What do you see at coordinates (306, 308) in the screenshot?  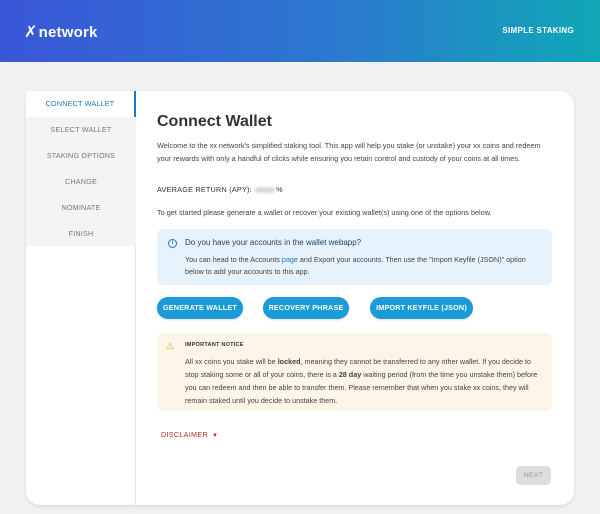 I see `recovery-phrase-button: RECOVERY PHRASE` at bounding box center [306, 308].